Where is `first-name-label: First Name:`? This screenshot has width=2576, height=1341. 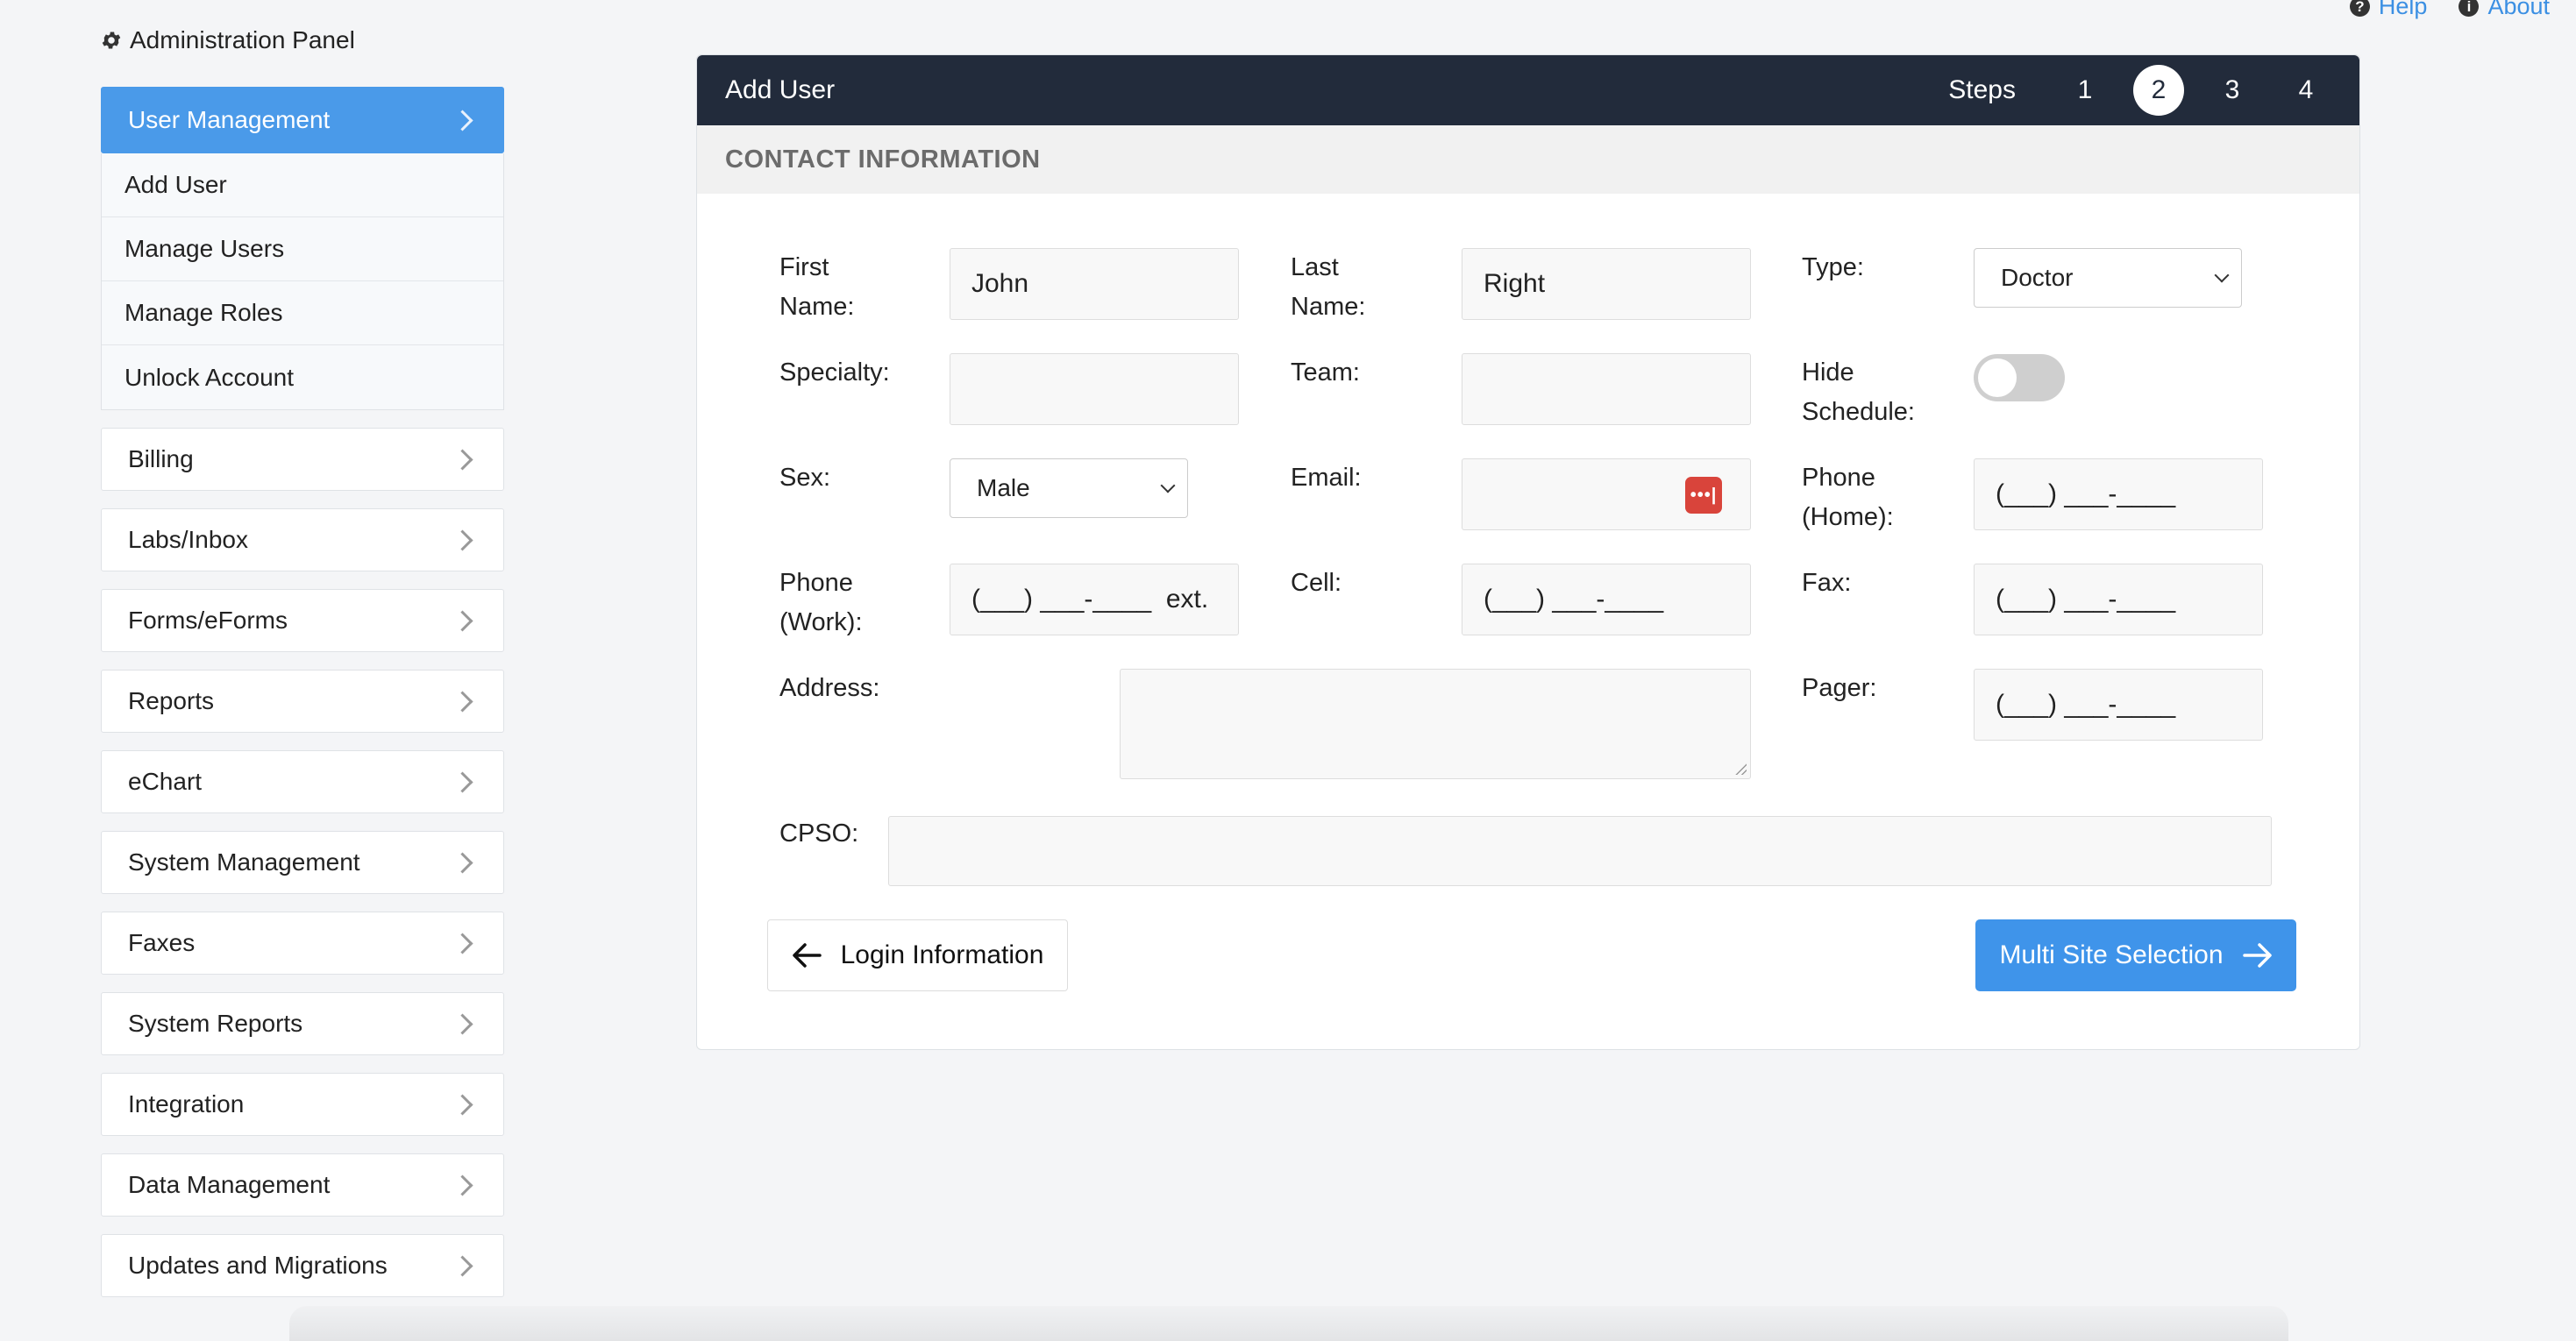 first-name-label: First Name: is located at coordinates (817, 287).